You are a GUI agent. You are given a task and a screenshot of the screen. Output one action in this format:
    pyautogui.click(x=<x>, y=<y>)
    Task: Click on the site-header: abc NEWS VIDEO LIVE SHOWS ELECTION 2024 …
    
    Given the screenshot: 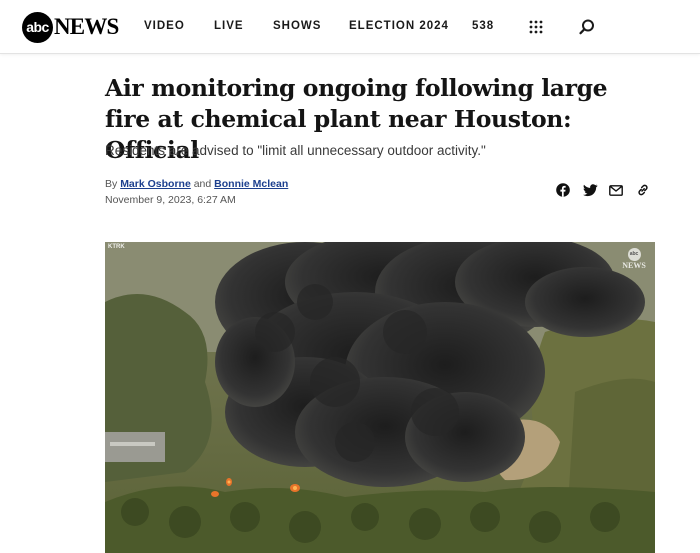 What is the action you would take?
    pyautogui.click(x=350, y=27)
    